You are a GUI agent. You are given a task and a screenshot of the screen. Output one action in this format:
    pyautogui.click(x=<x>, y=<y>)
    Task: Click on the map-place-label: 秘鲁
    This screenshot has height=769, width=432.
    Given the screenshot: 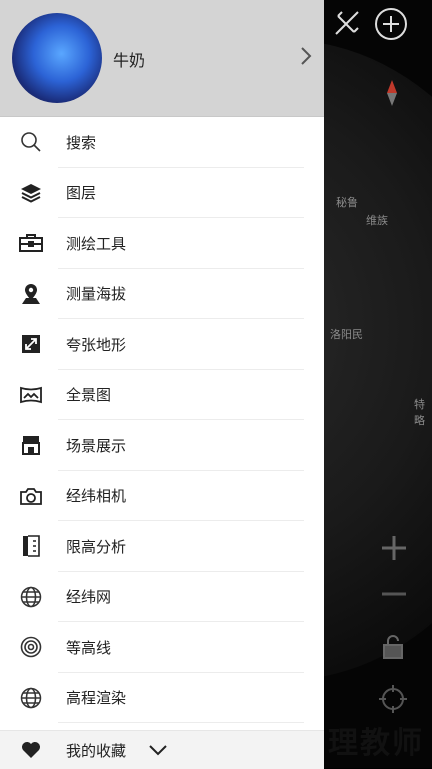 What is the action you would take?
    pyautogui.click(x=347, y=202)
    